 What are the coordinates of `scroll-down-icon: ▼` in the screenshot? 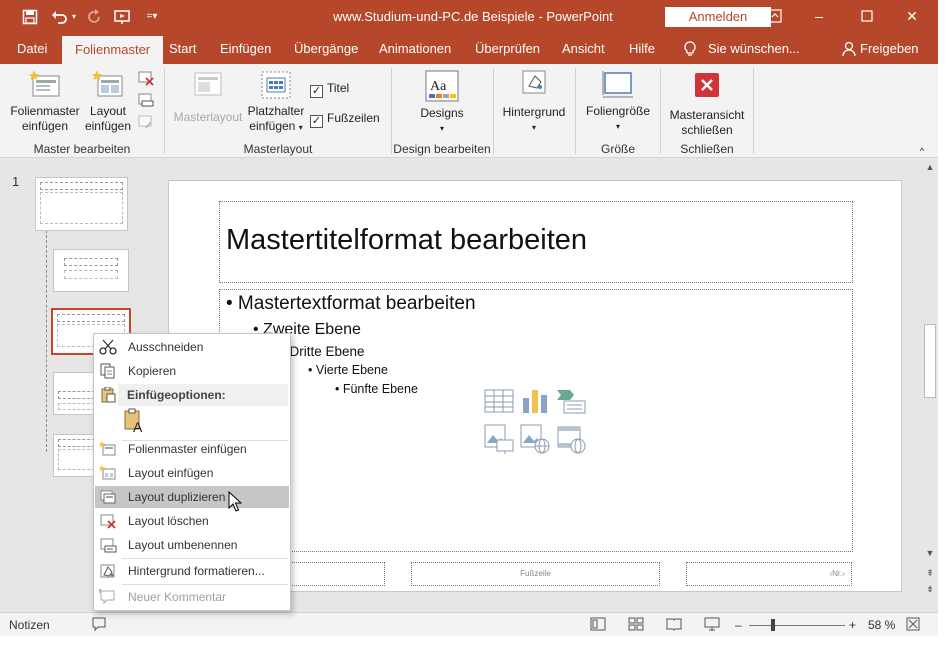 It's located at (930, 553).